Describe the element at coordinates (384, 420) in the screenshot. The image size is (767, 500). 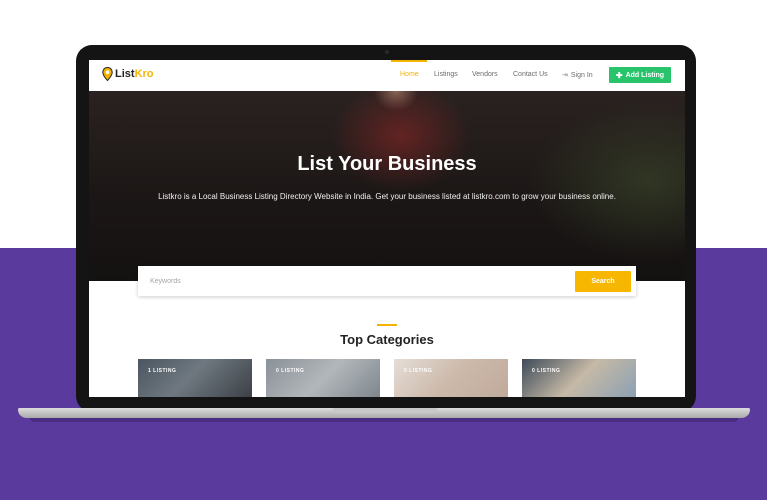
I see `laptop-base-shadow` at that location.